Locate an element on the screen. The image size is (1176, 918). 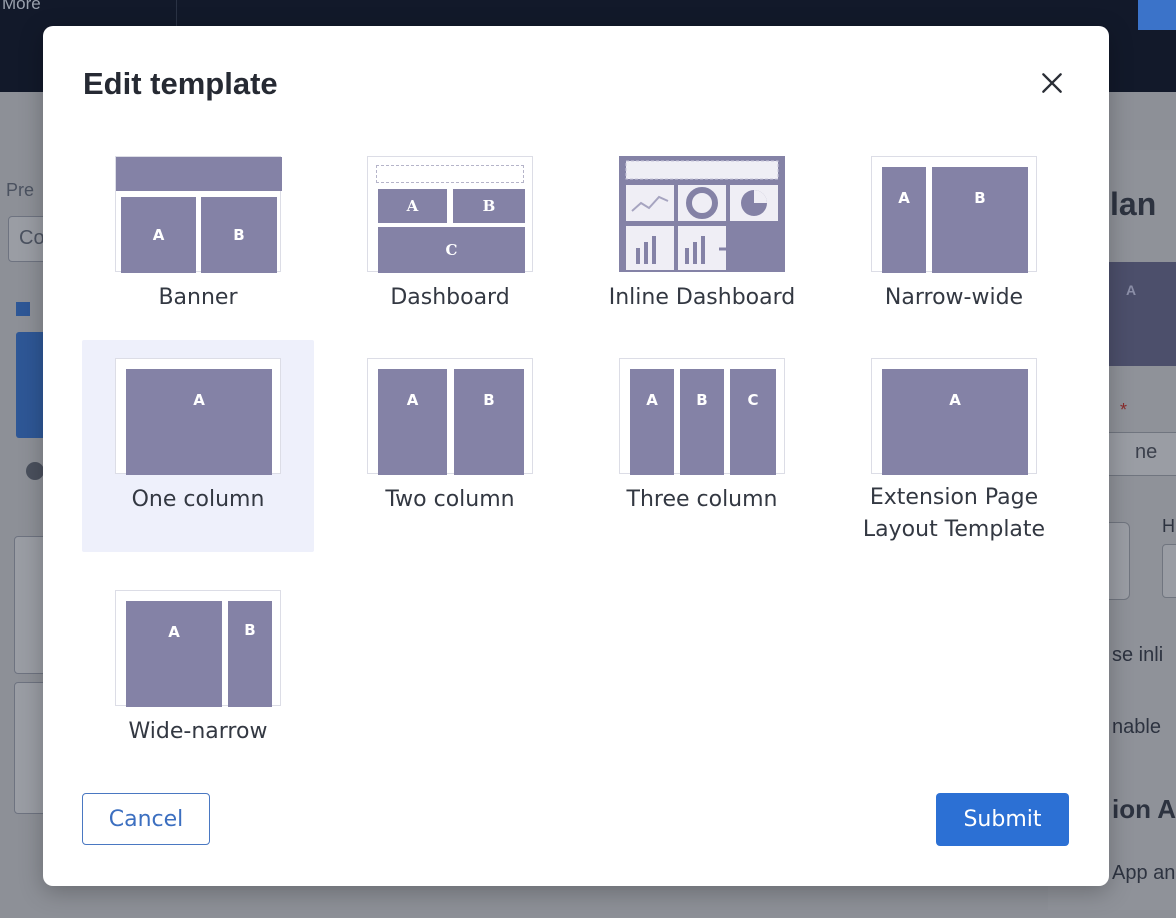
banner-block-b: B is located at coordinates (239, 235).